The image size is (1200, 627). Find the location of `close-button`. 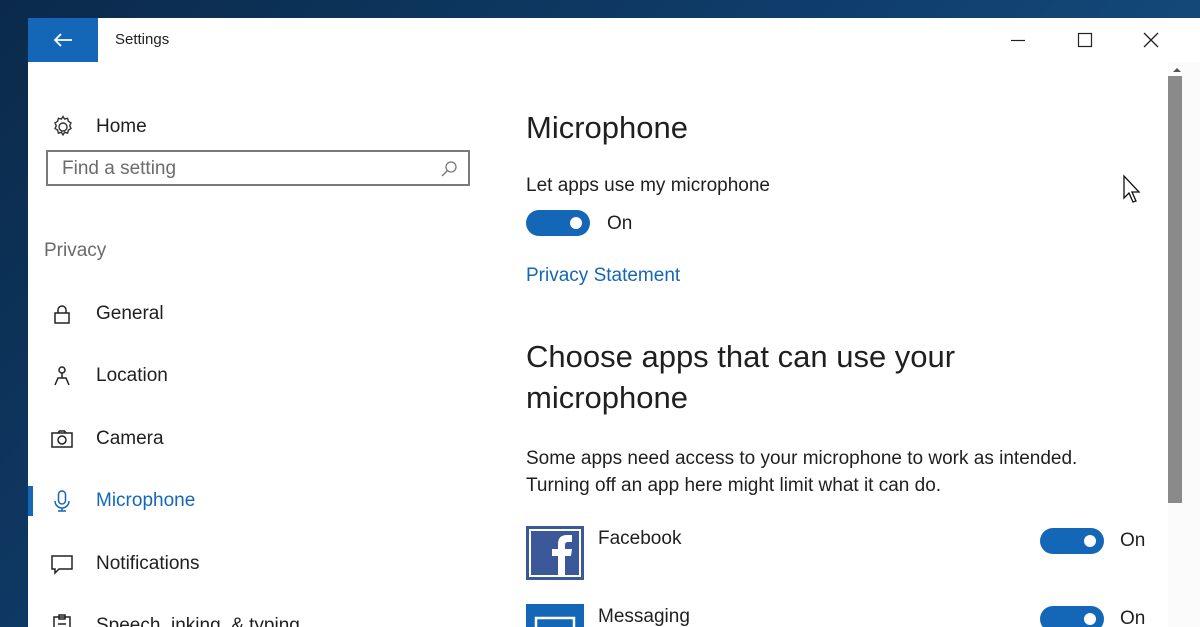

close-button is located at coordinates (1151, 40).